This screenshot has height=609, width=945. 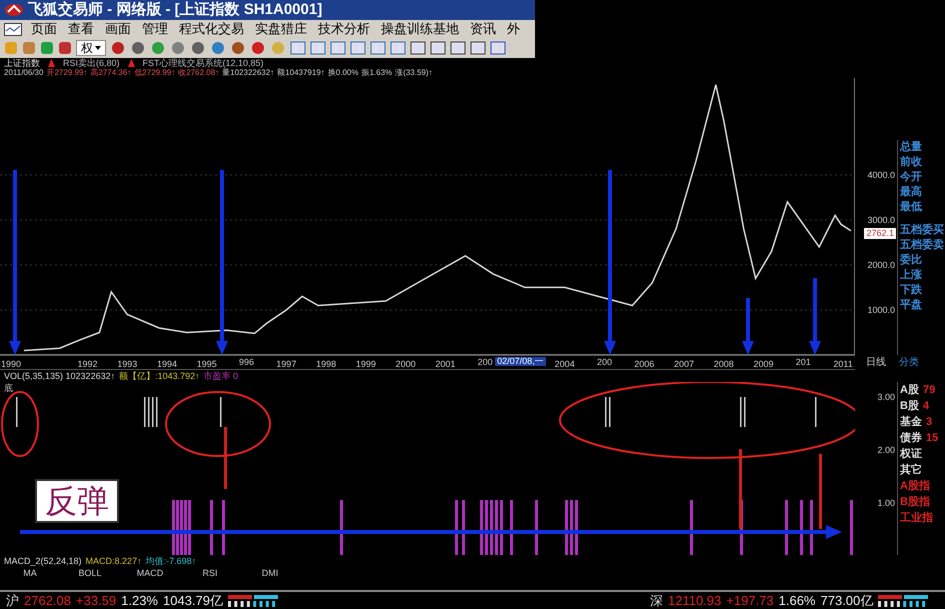 What do you see at coordinates (301, 73) in the screenshot?
I see `quote-value: 额10437919↑` at bounding box center [301, 73].